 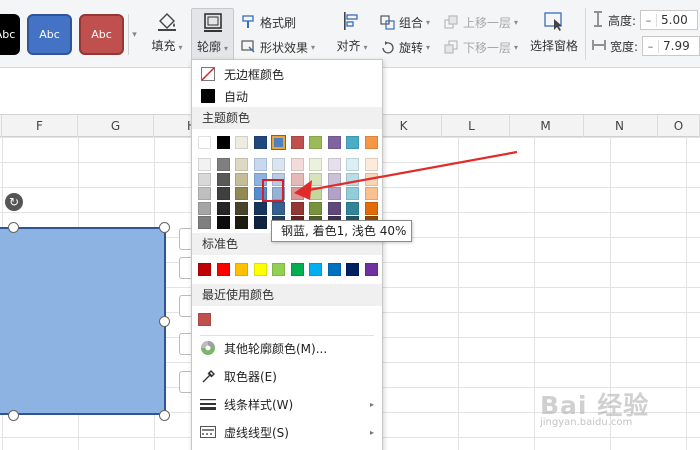 I want to click on resize-handle-top-left, so click(x=13, y=227).